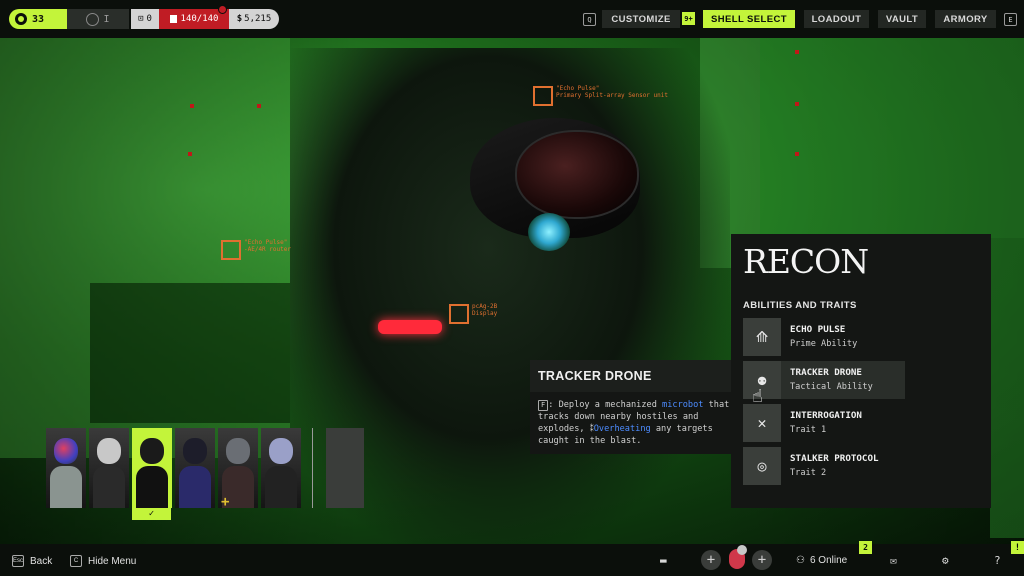  What do you see at coordinates (762, 466) in the screenshot?
I see `stalker-protocol-icon: ◎` at bounding box center [762, 466].